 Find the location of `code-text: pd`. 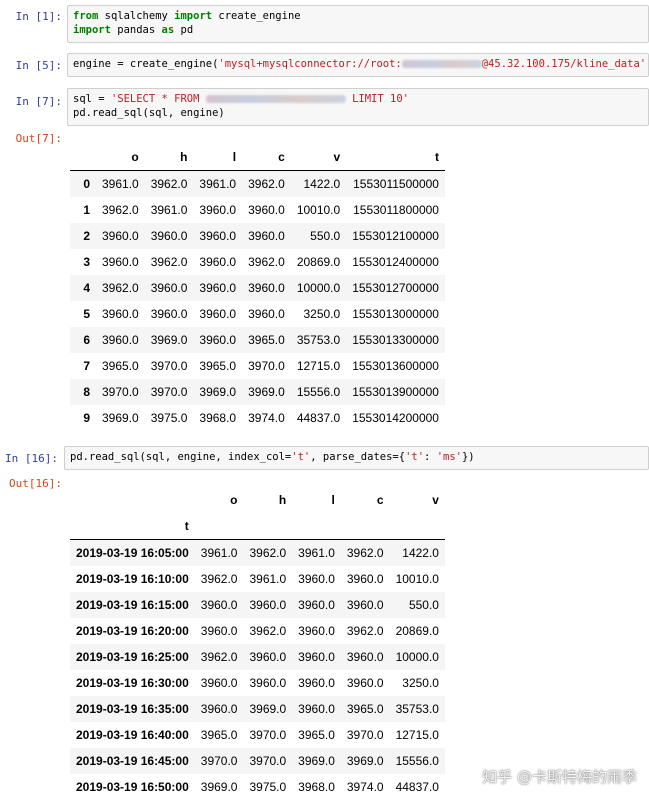

code-text: pd is located at coordinates (184, 30).